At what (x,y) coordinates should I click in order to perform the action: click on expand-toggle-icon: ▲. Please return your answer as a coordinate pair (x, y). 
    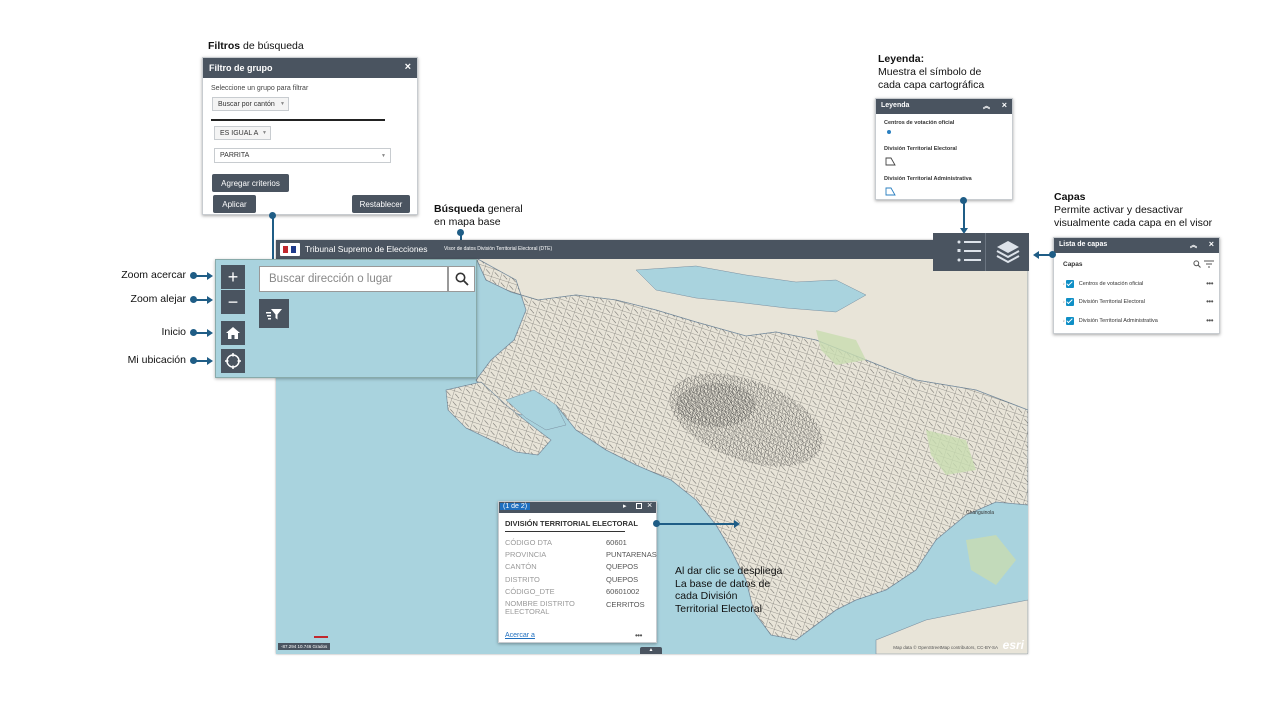
    Looking at the image, I should click on (651, 650).